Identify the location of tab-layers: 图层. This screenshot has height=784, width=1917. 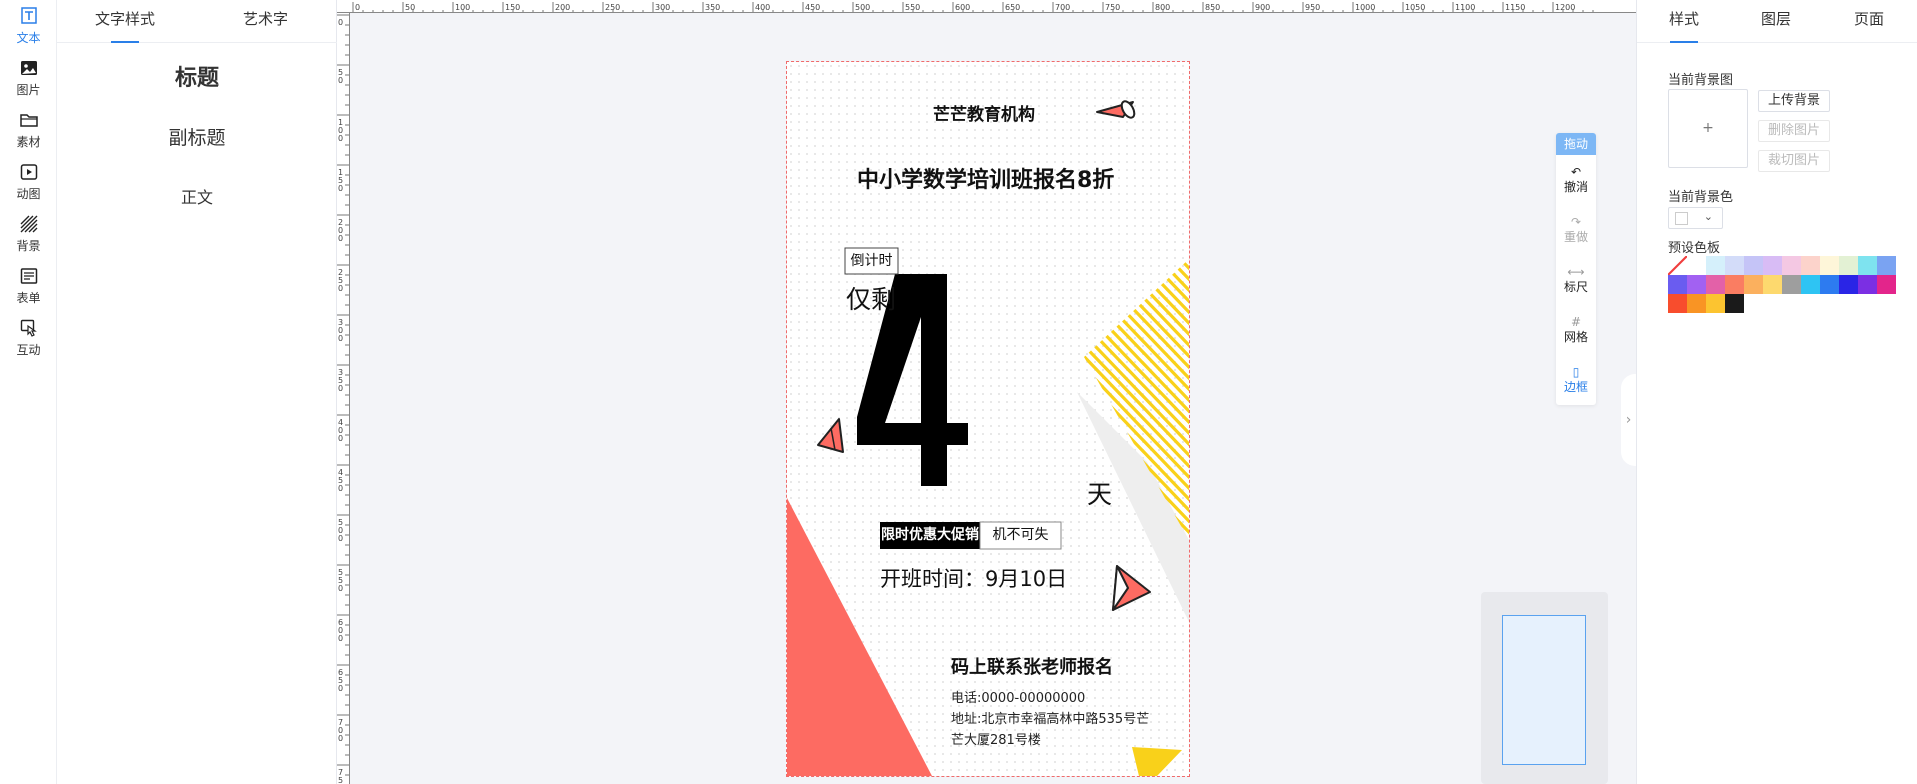
(1776, 21).